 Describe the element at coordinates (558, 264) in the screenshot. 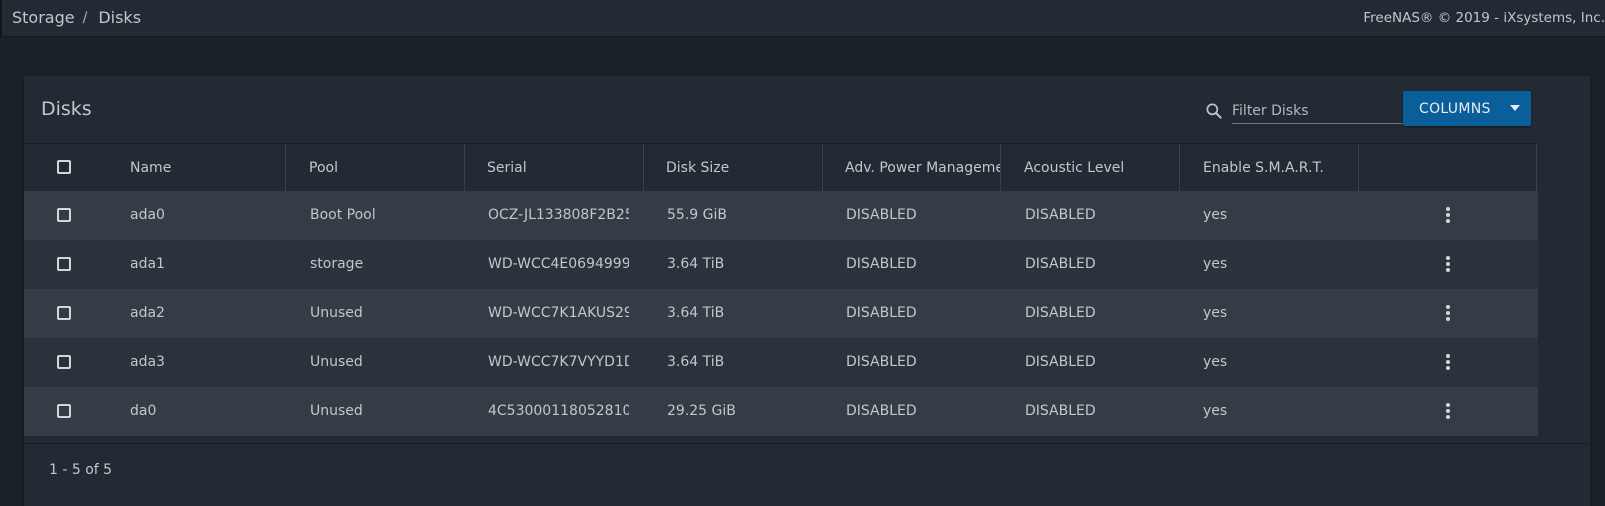

I see `disk-serial: WD-WCC4E0694999` at that location.